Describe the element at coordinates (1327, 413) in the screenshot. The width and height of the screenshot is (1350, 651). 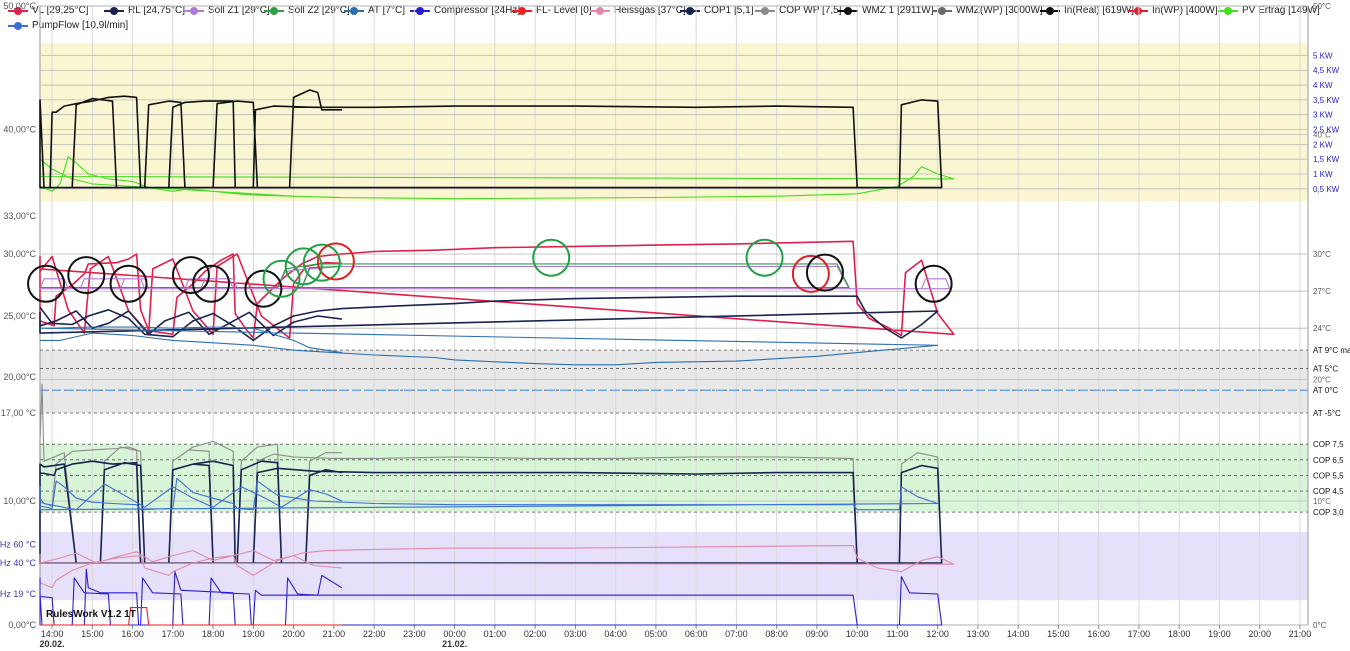
I see `right-axis-label: AT -5°C` at that location.